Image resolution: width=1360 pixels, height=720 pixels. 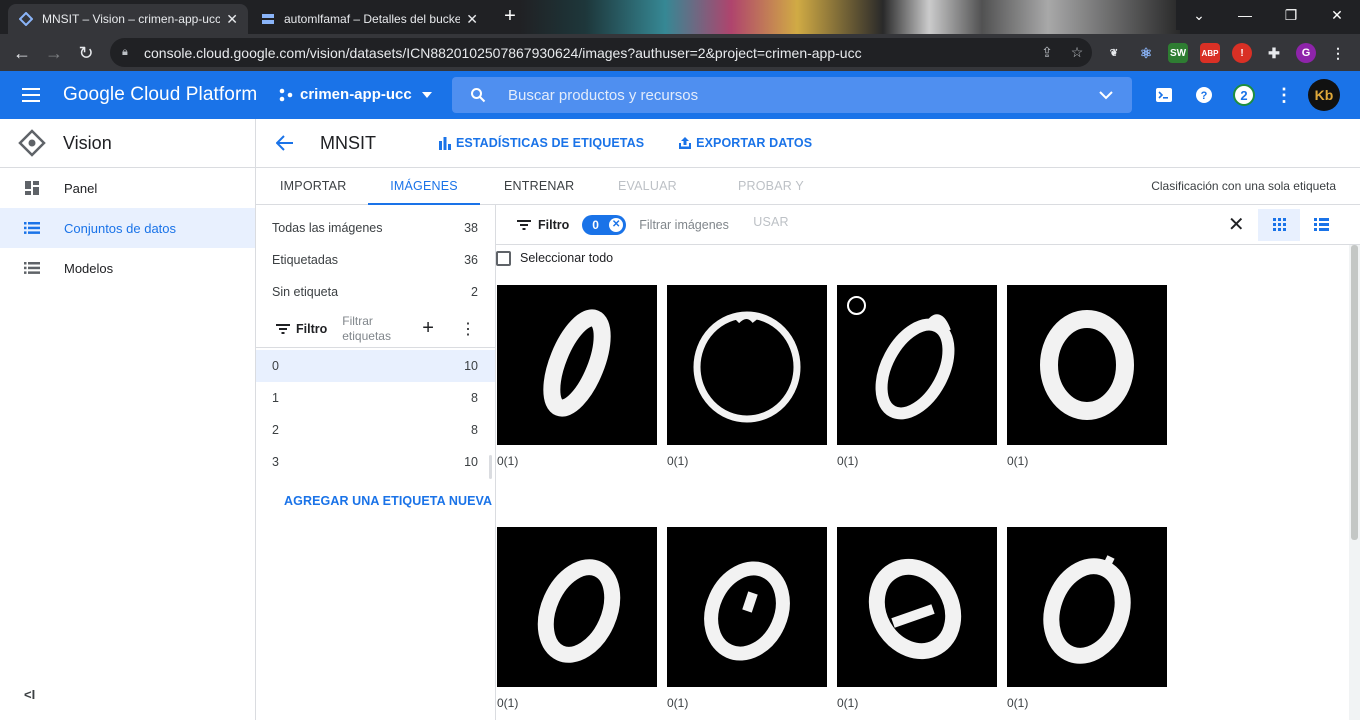 What do you see at coordinates (1291, 15) in the screenshot?
I see `restore-icon: ❐` at bounding box center [1291, 15].